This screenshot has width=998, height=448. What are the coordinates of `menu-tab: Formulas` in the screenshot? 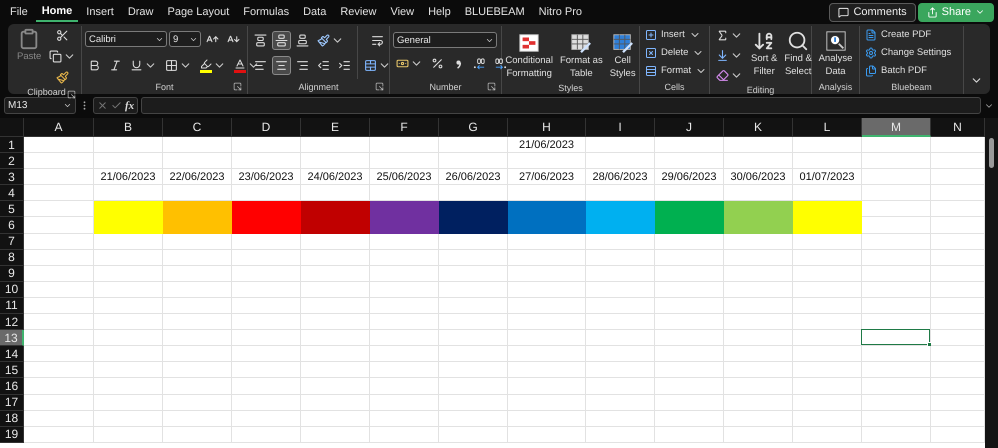 It's located at (266, 12).